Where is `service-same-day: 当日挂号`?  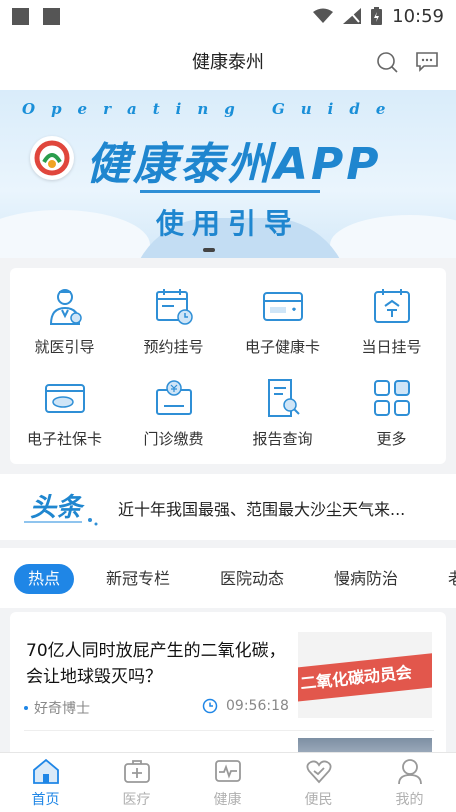 service-same-day: 当日挂号 is located at coordinates (391, 313).